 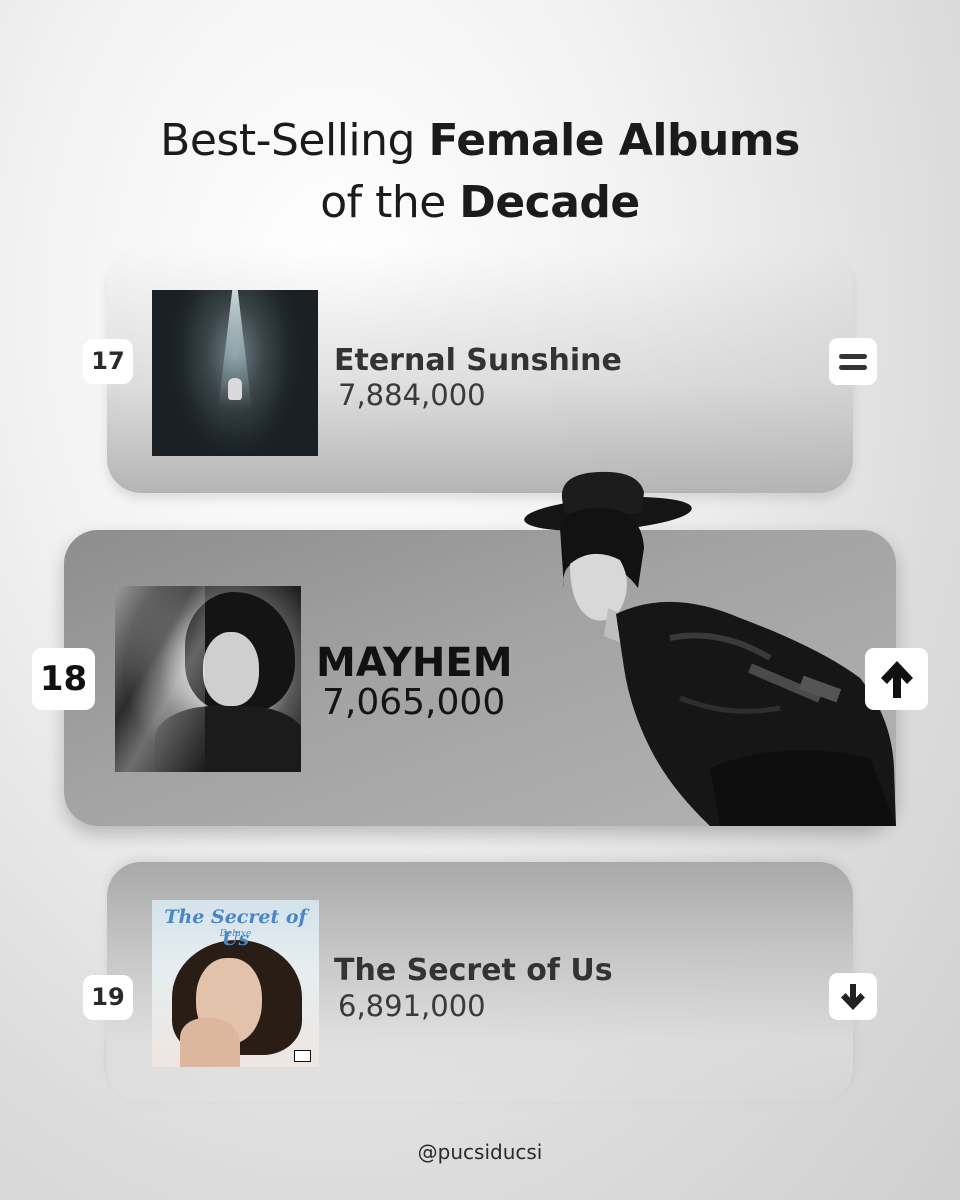 I want to click on cover-title-text: The Secret of Us, so click(x=235, y=928).